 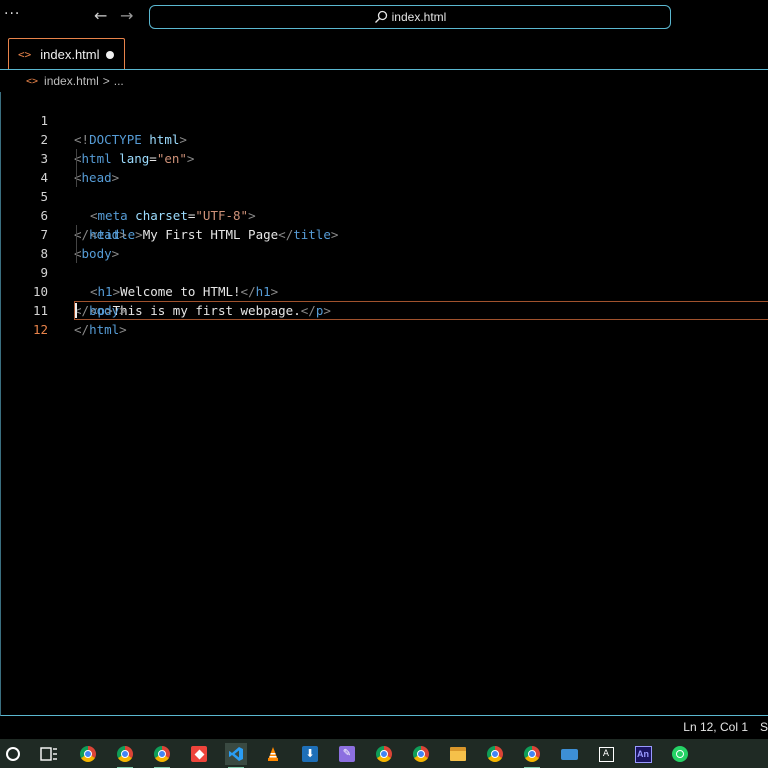 I want to click on code-line: 1 <!DOCTYPE html>, so click(x=384, y=119).